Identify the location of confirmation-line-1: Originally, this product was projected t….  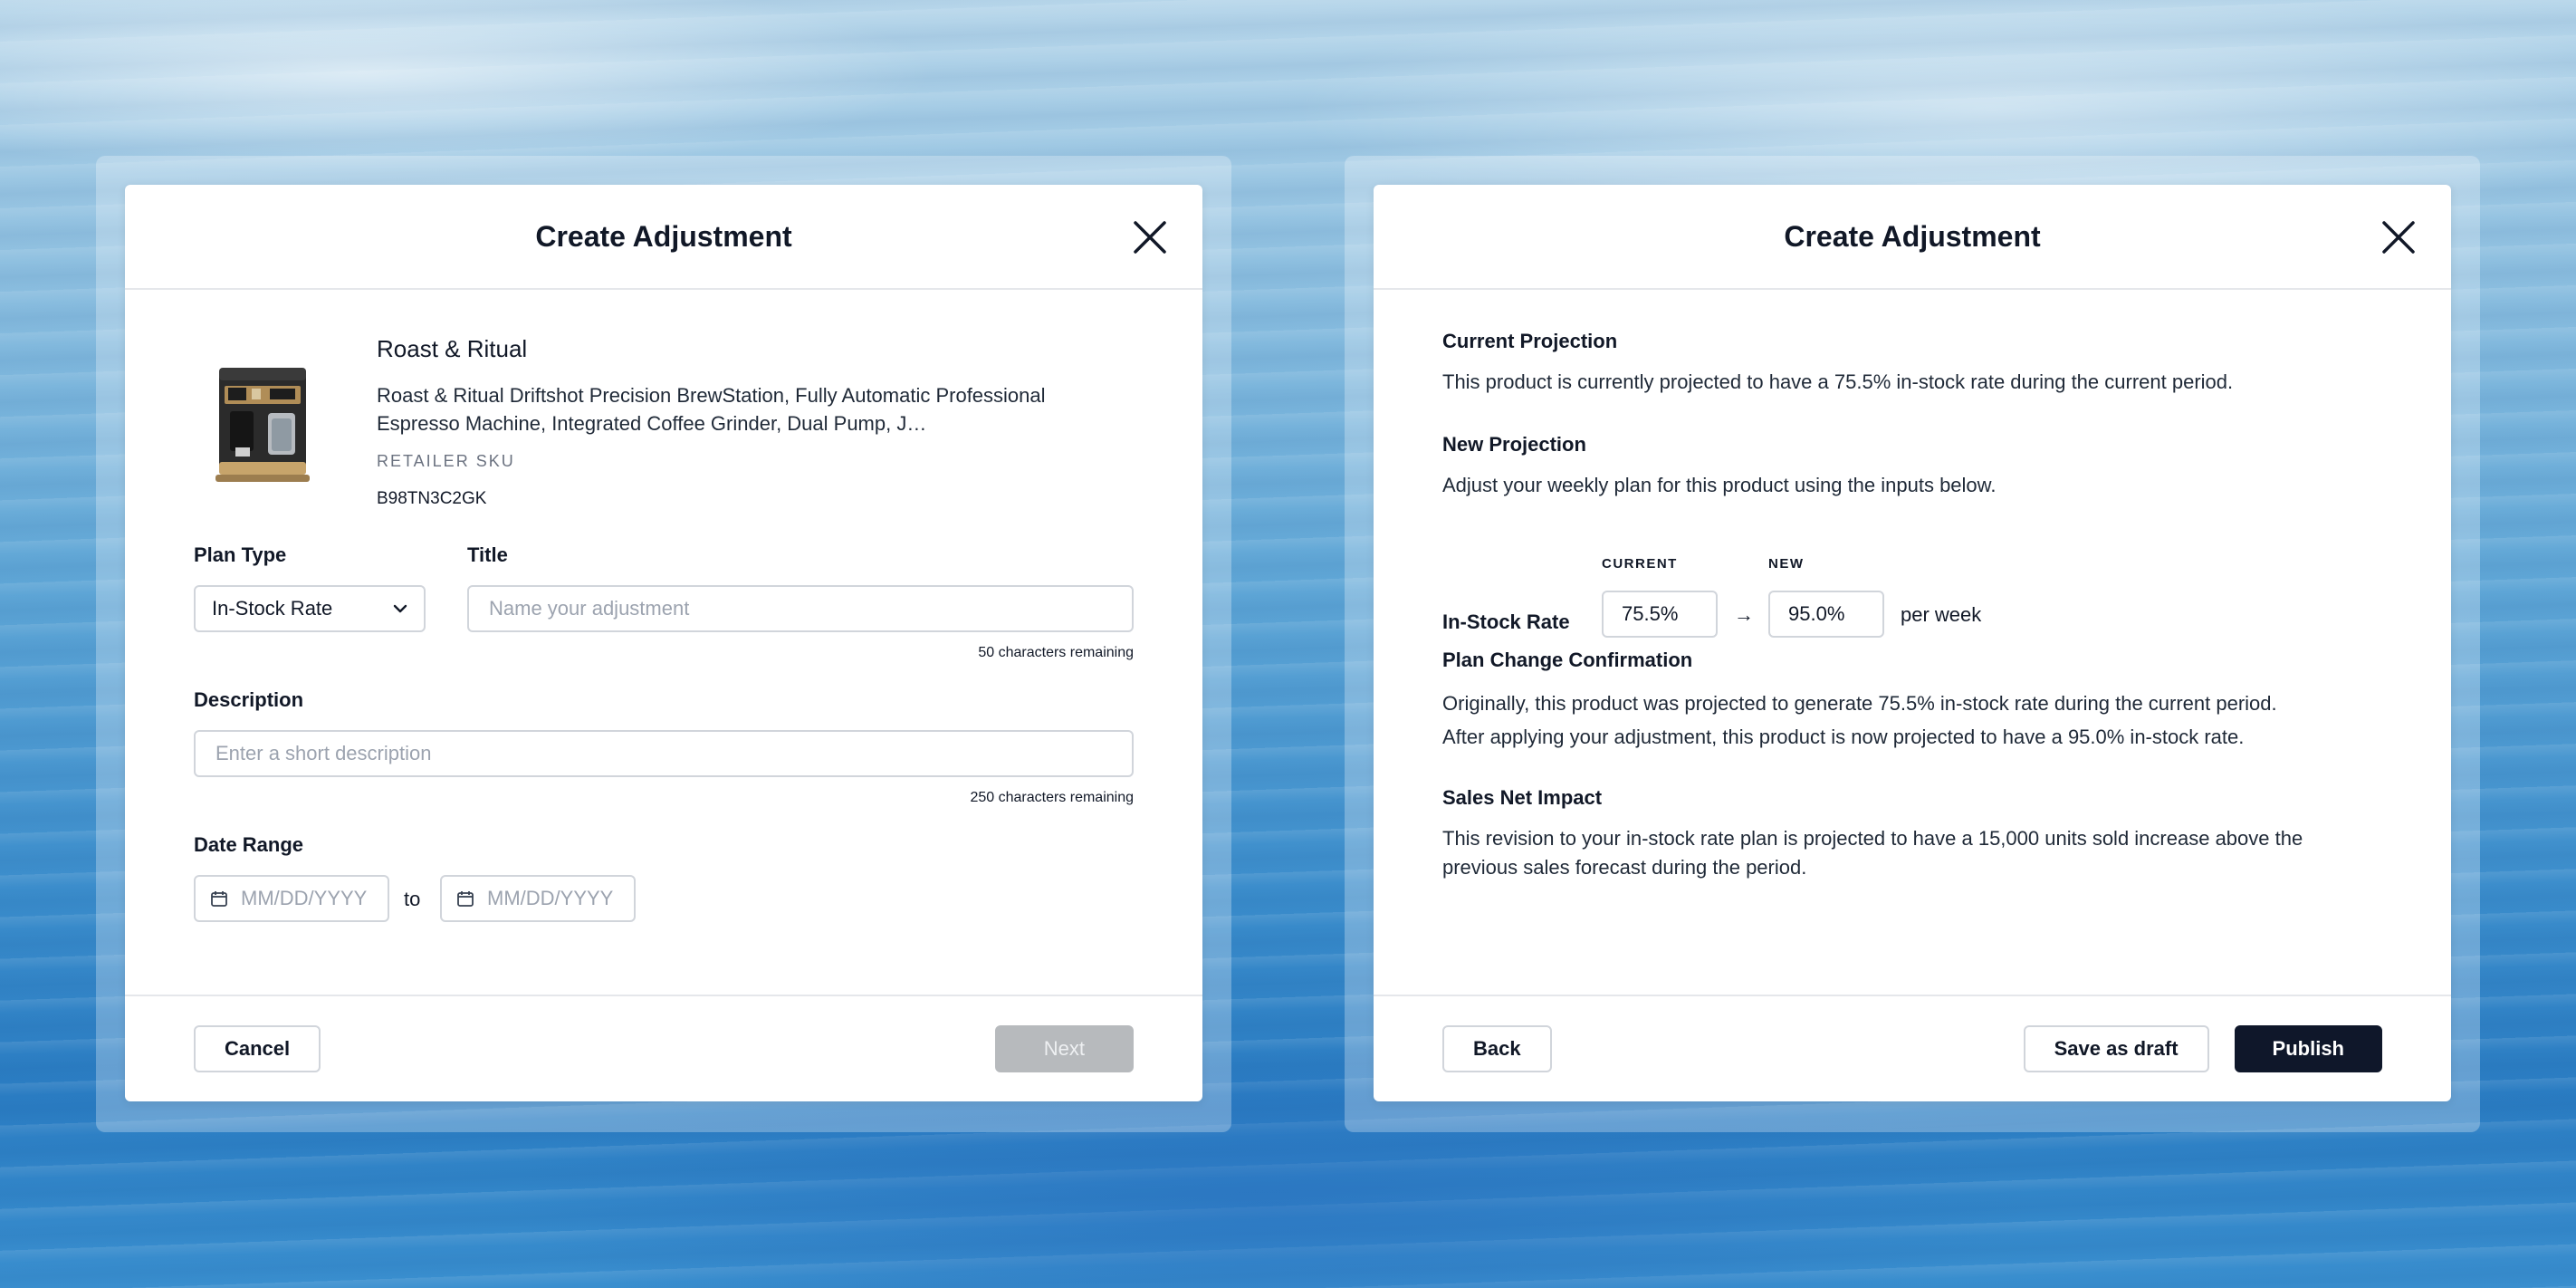
(1859, 703).